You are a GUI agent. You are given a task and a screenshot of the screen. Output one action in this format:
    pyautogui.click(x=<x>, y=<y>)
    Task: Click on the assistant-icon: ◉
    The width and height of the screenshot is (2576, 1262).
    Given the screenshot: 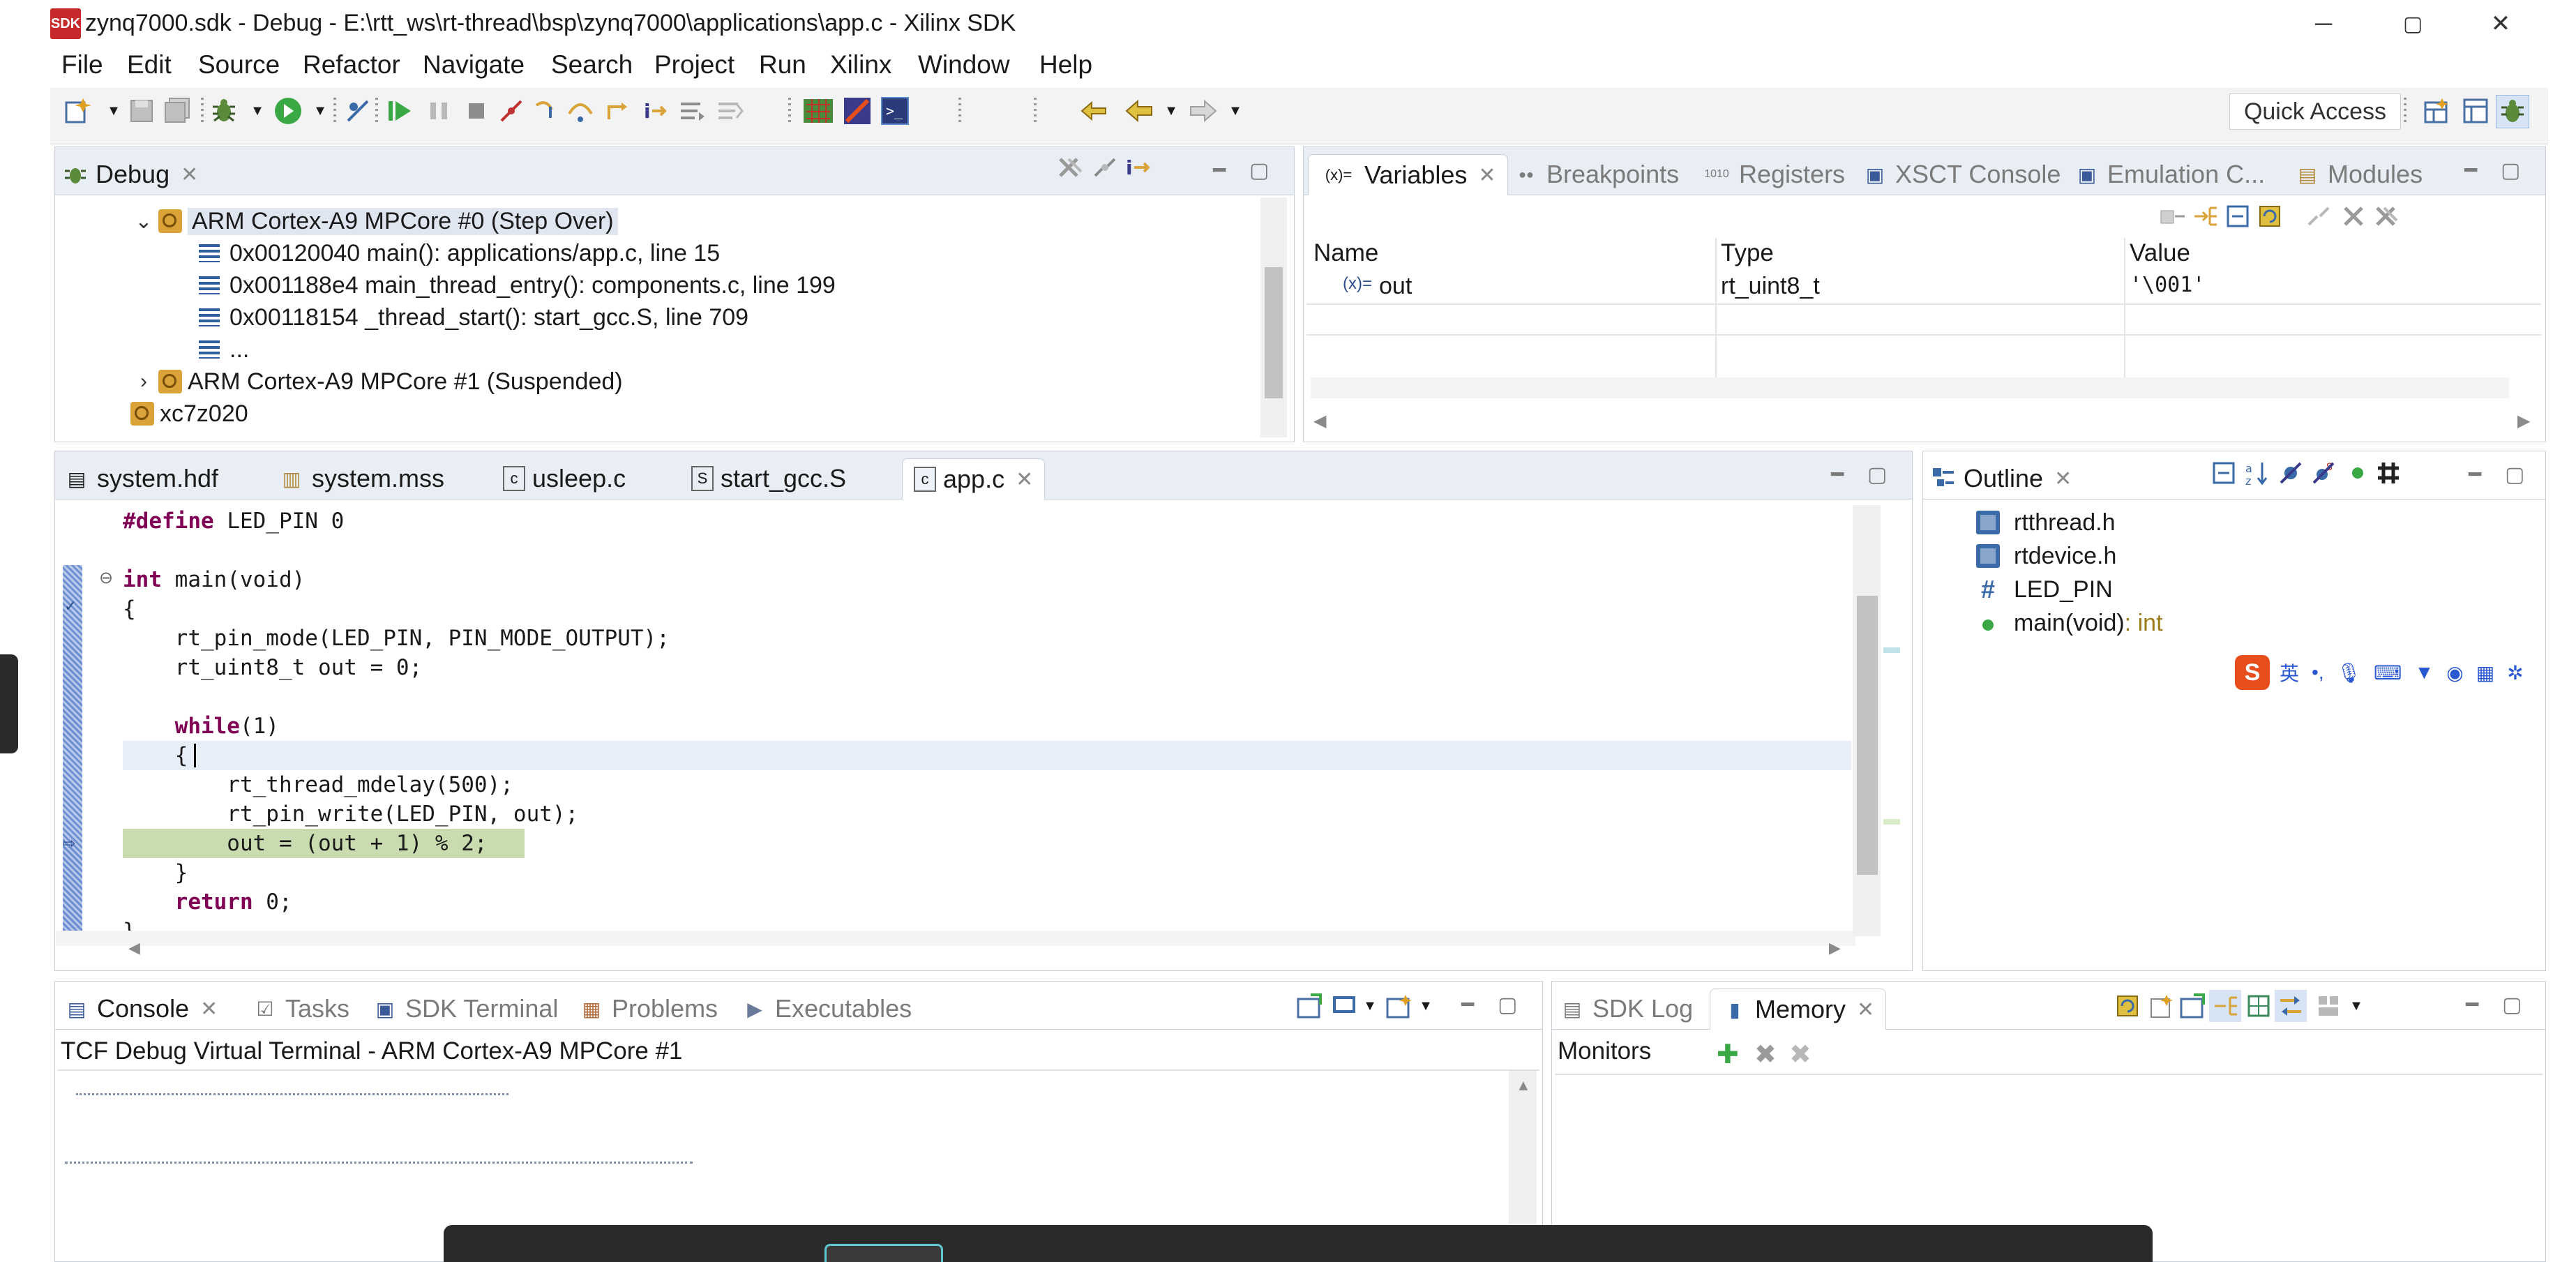 What is the action you would take?
    pyautogui.click(x=2454, y=672)
    